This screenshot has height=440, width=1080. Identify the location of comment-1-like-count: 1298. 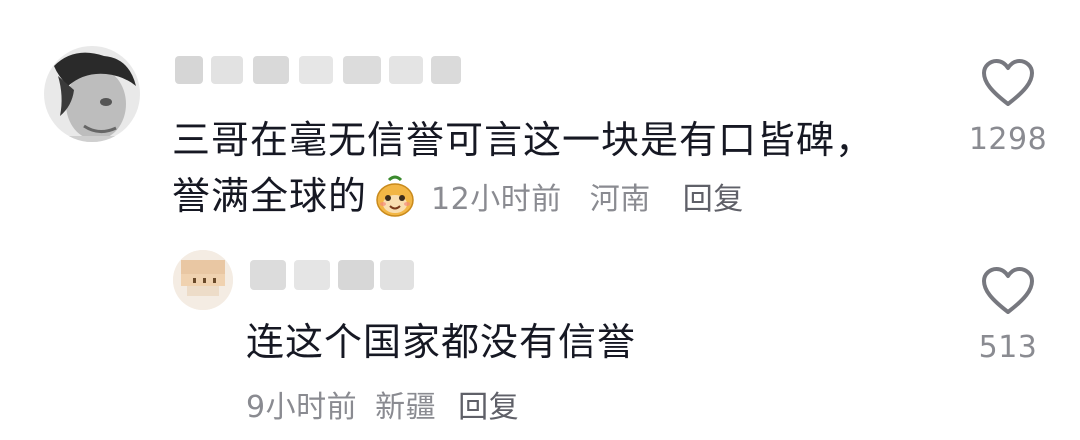
(1008, 139).